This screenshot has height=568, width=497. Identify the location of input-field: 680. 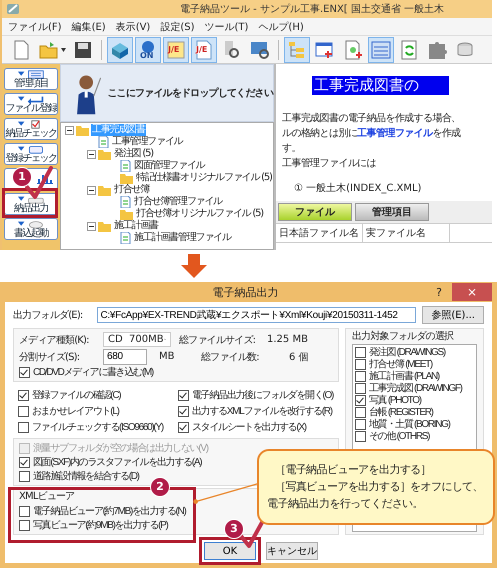
(125, 356).